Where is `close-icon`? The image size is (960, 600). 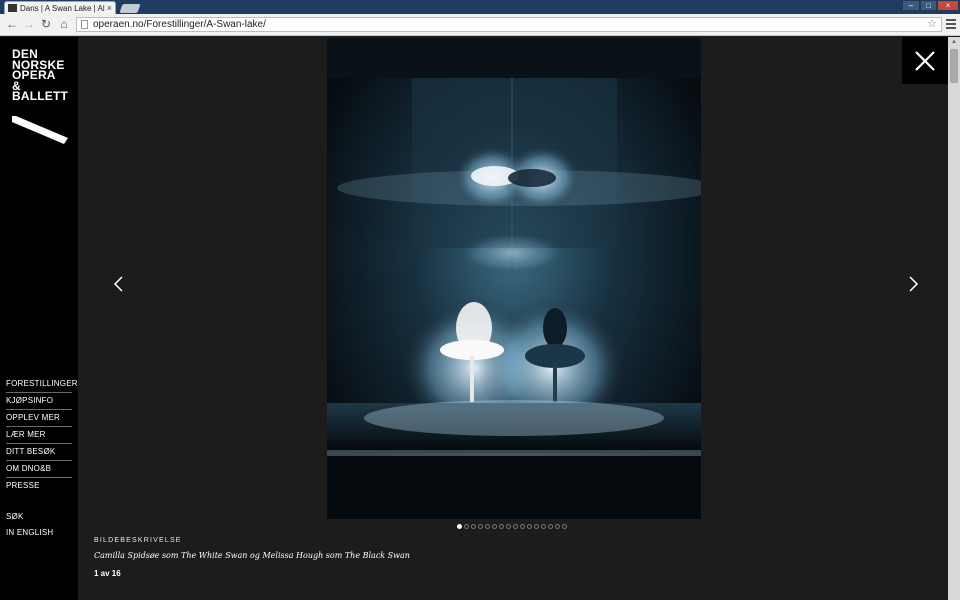 close-icon is located at coordinates (925, 61).